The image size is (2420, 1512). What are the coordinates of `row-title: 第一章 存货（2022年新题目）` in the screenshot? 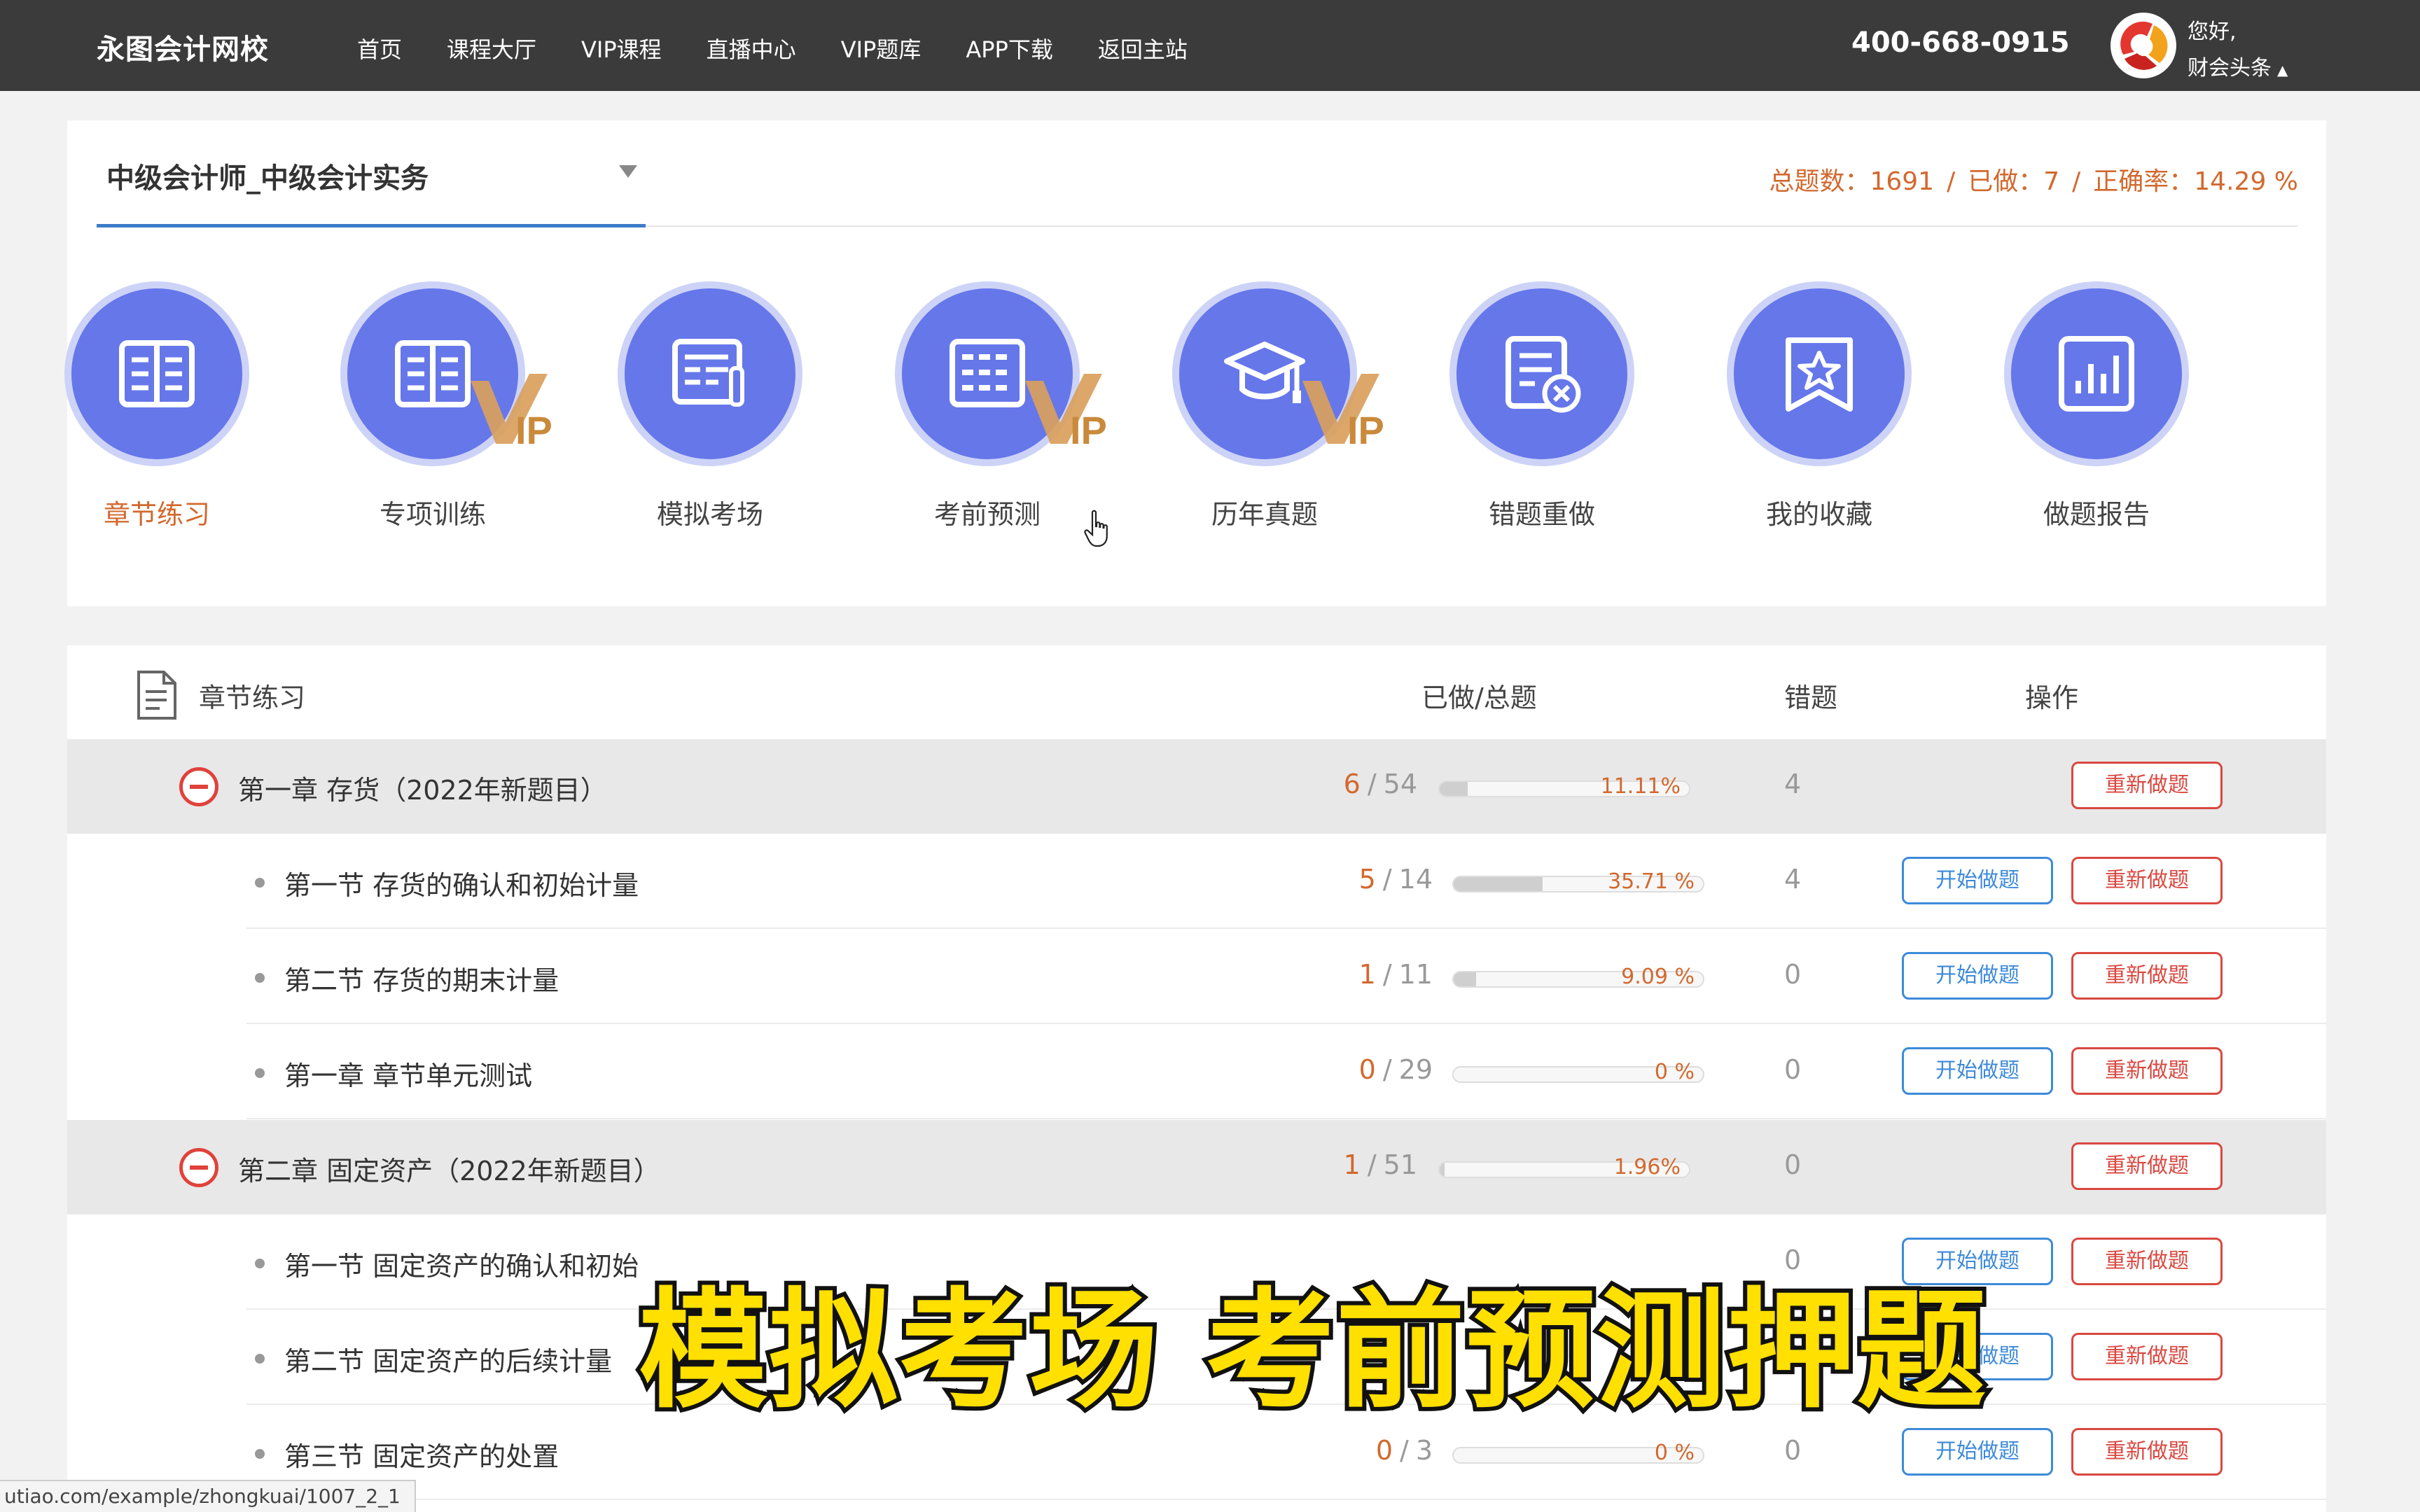 It's located at (422, 790).